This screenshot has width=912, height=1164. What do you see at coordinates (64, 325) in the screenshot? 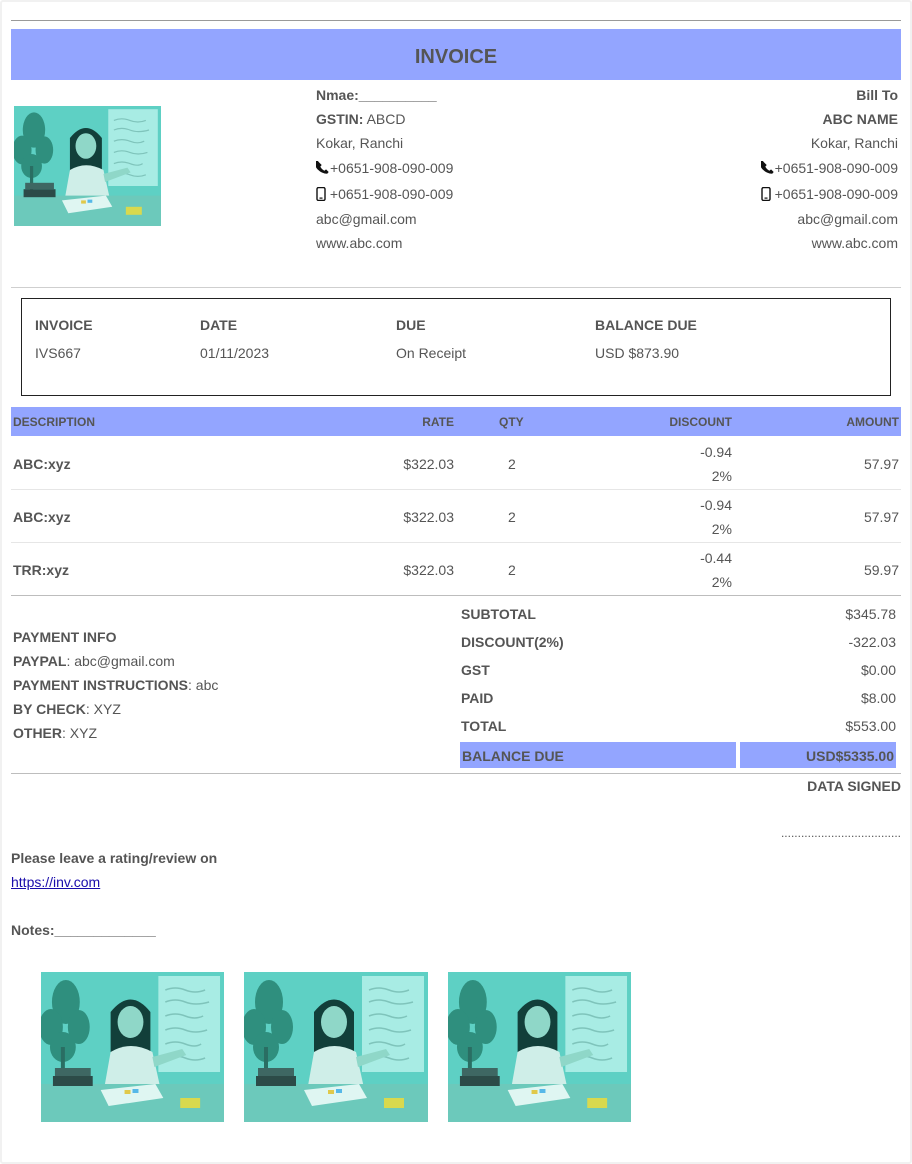
I see `meta-invoice-label: INVOICE` at bounding box center [64, 325].